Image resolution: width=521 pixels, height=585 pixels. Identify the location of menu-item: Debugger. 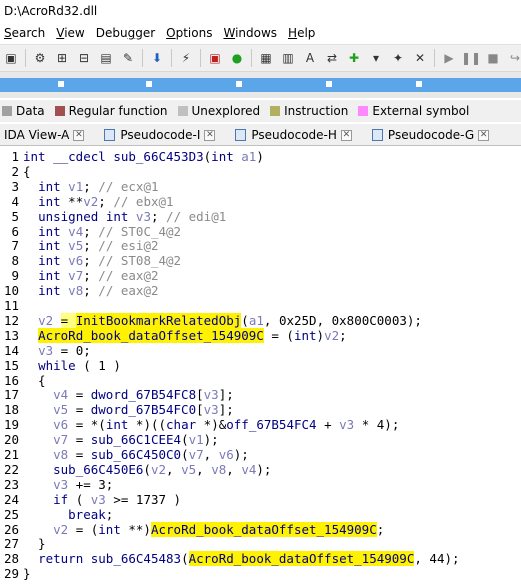
(127, 33).